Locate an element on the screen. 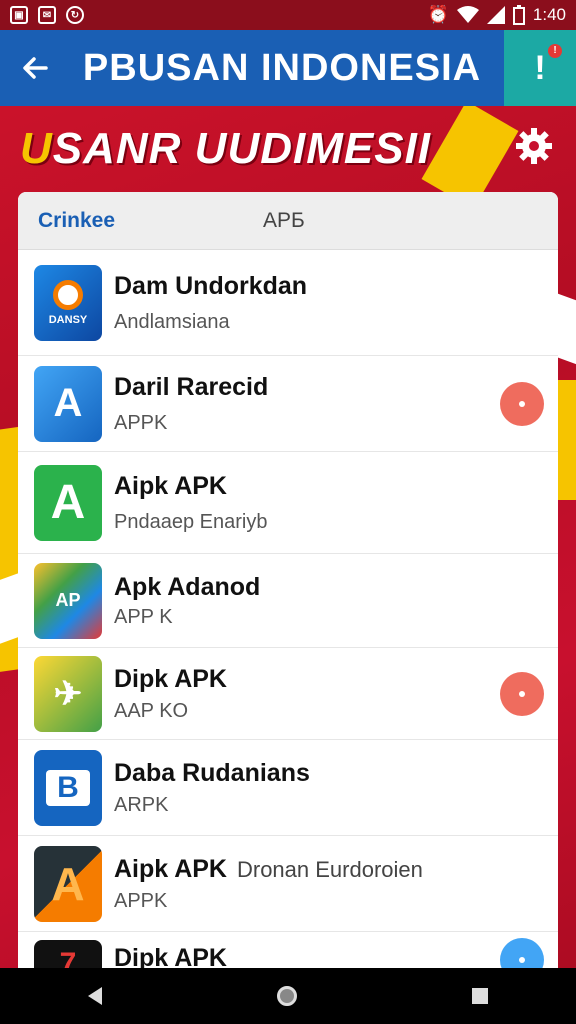 This screenshot has height=1024, width=576. app-name: Aipk APK is located at coordinates (170, 485).